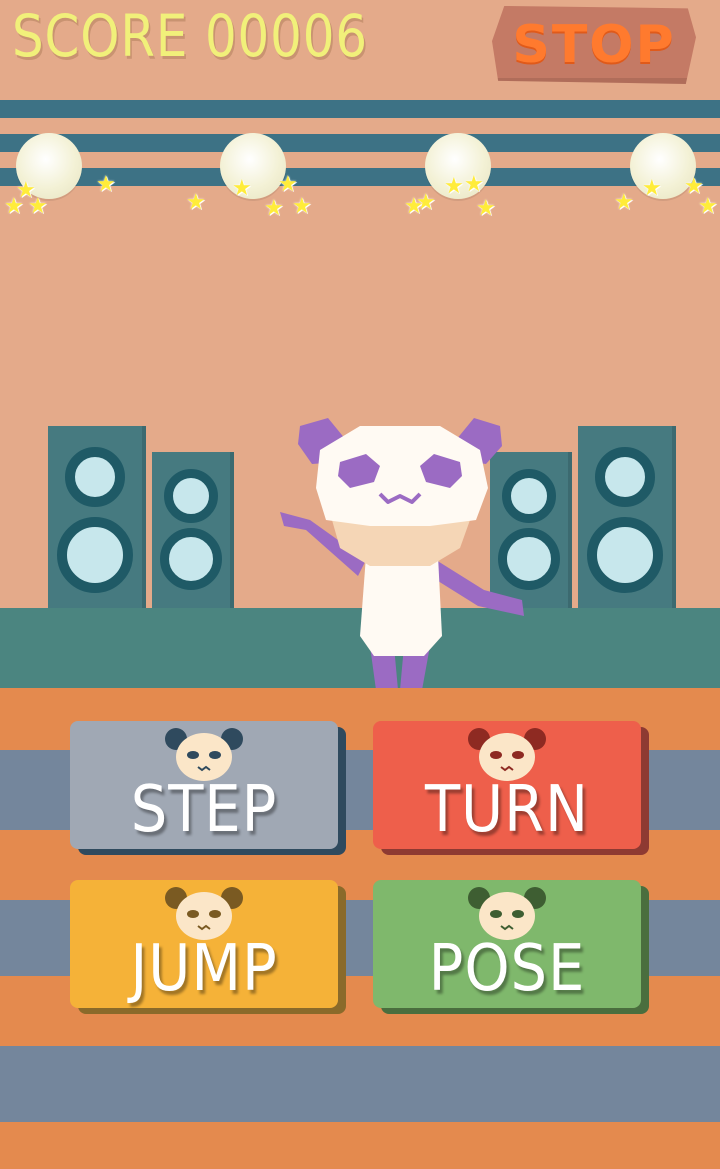 The width and height of the screenshot is (720, 1169). I want to click on jump-button: JUMP, so click(204, 944).